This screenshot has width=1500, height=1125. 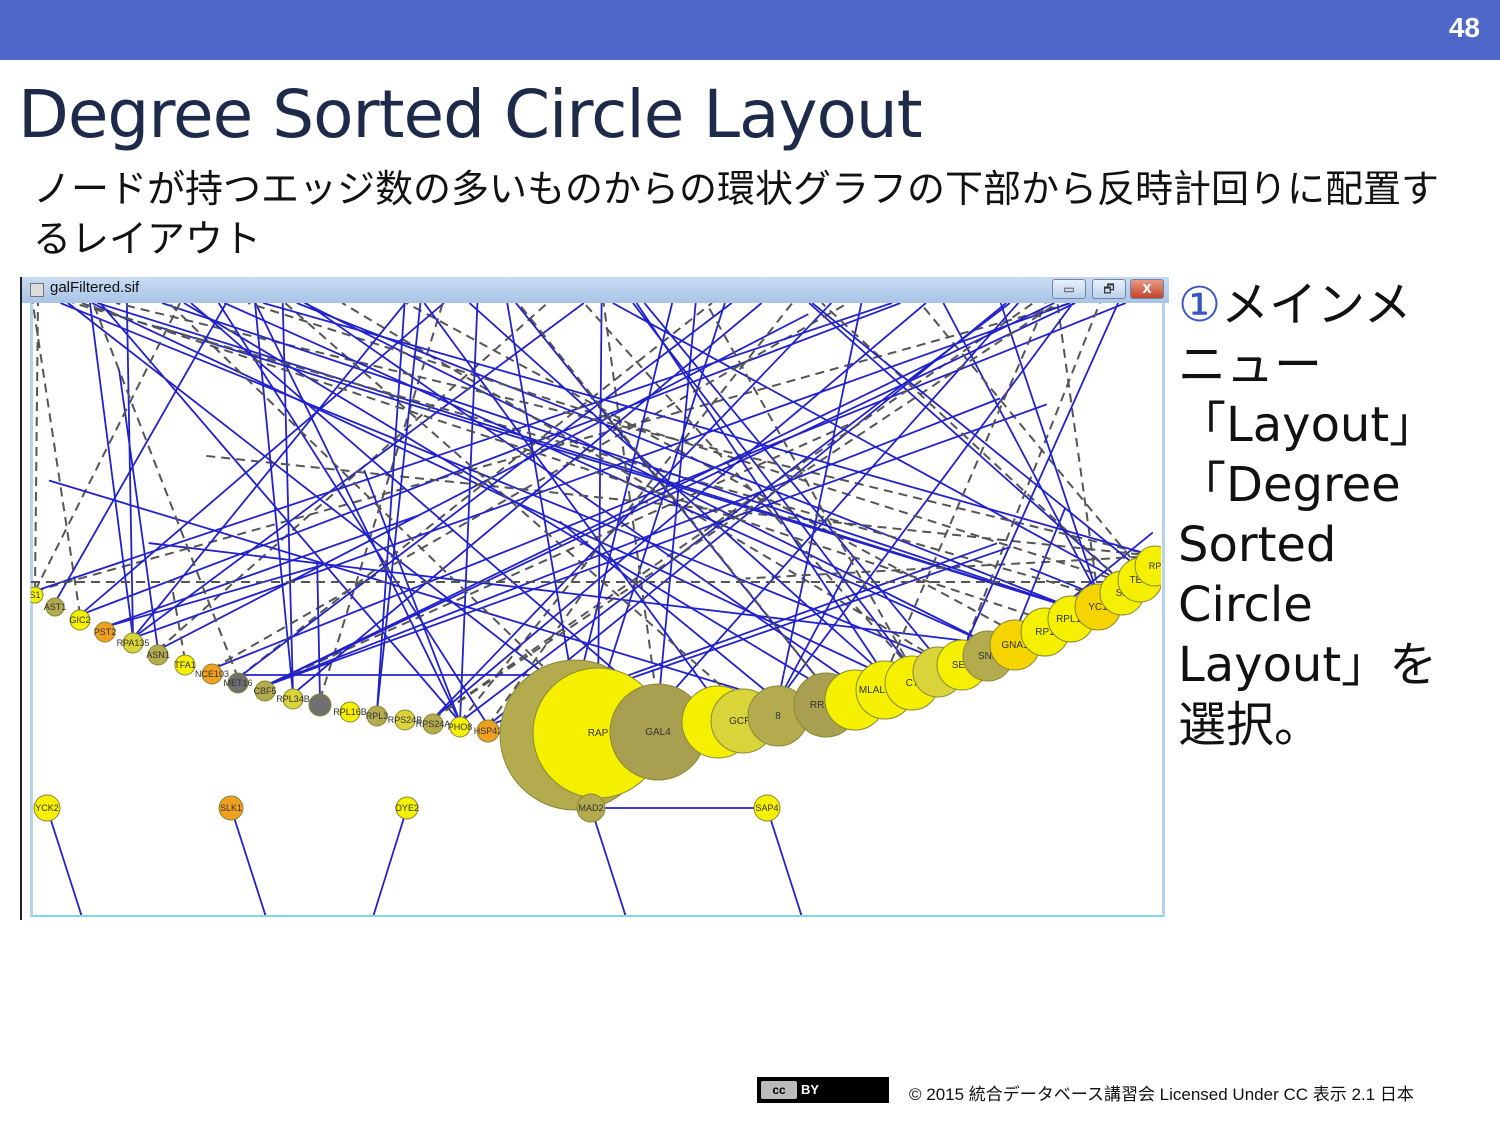 I want to click on node-label: SAP4, so click(x=766, y=808).